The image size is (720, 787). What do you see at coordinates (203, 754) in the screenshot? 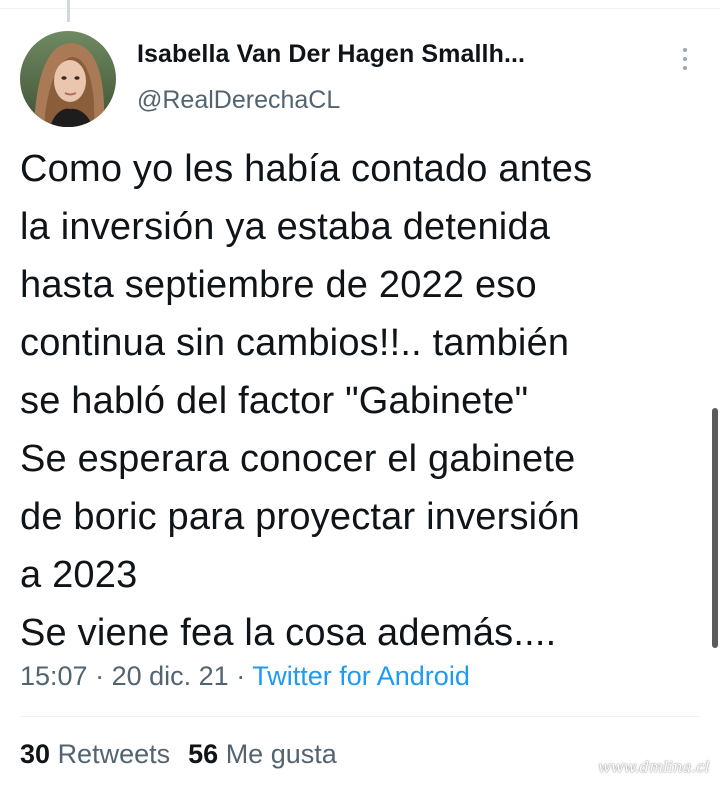
I see `likes-count: 56` at bounding box center [203, 754].